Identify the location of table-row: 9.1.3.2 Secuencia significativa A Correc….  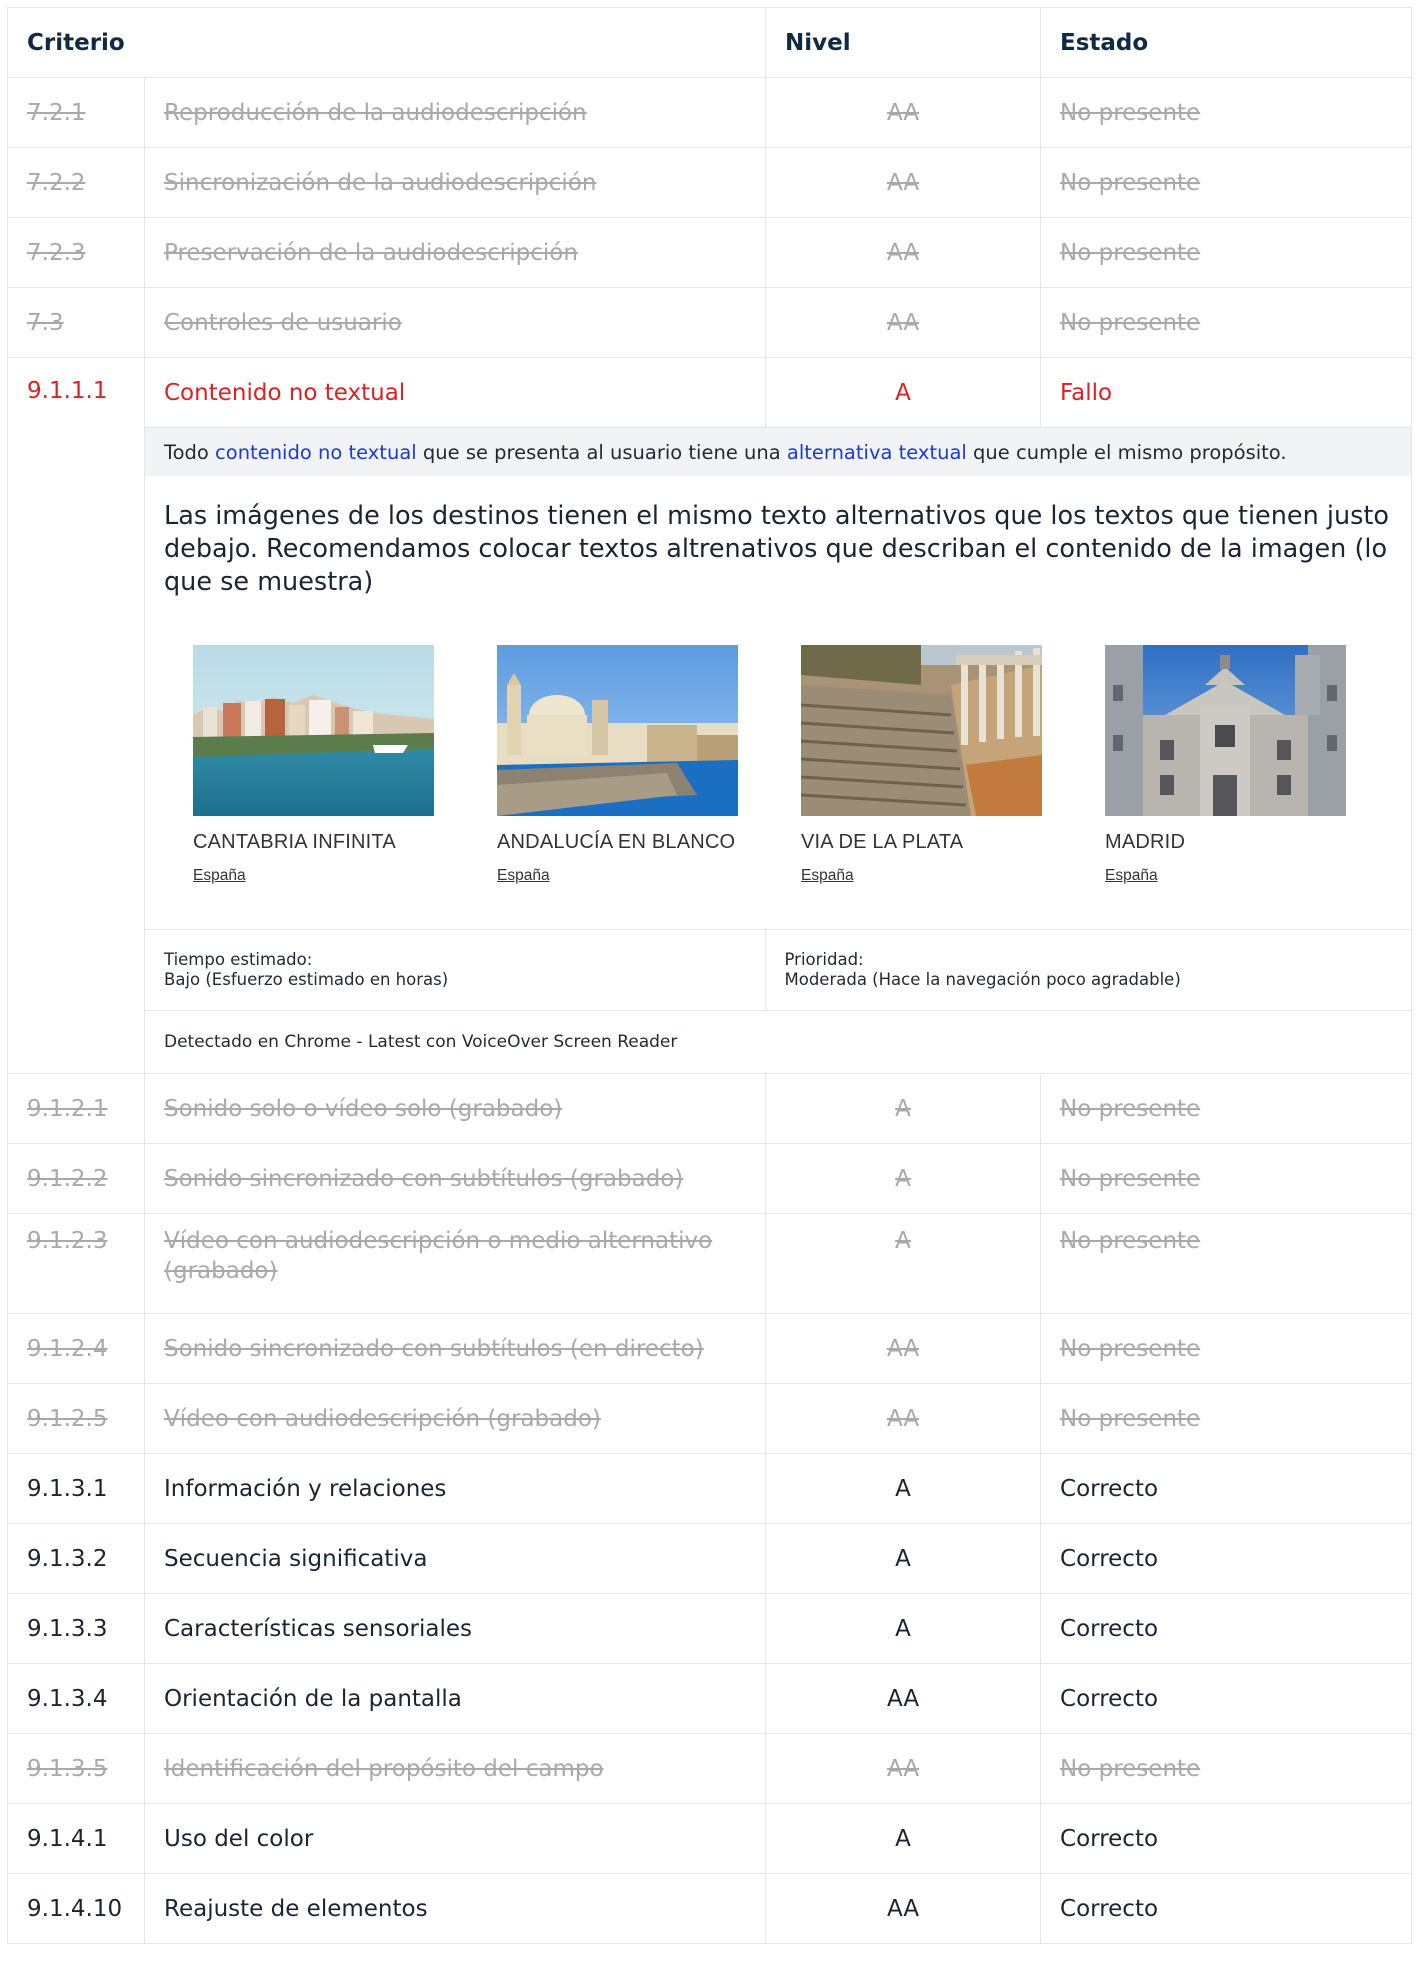
(710, 1558).